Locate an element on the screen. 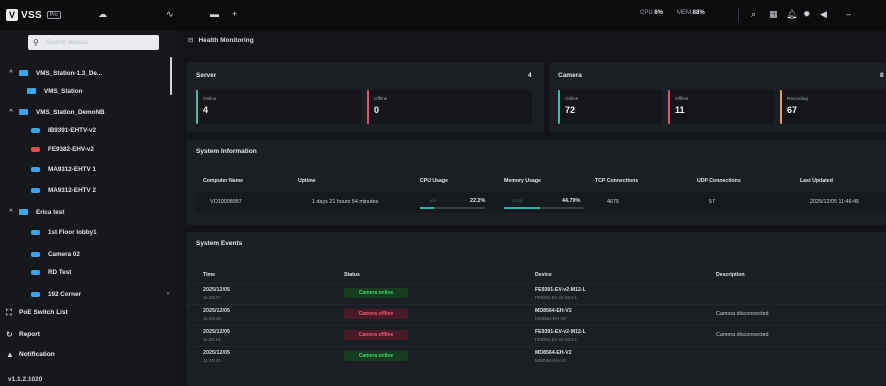  page-title: ⊟ Health Monitoring is located at coordinates (221, 40).